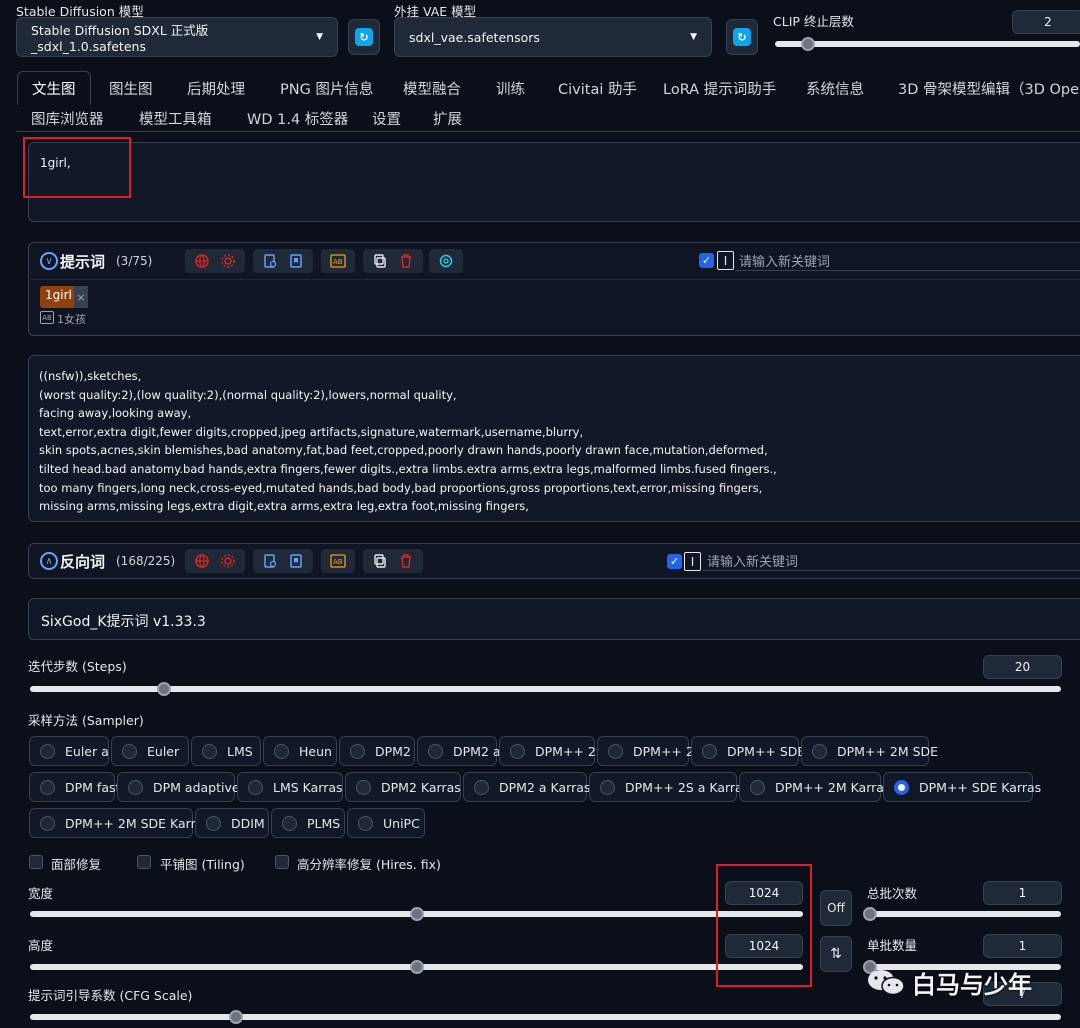 This screenshot has height=1028, width=1080. I want to click on sampler-option: DPM++ 2M SDE, so click(869, 751).